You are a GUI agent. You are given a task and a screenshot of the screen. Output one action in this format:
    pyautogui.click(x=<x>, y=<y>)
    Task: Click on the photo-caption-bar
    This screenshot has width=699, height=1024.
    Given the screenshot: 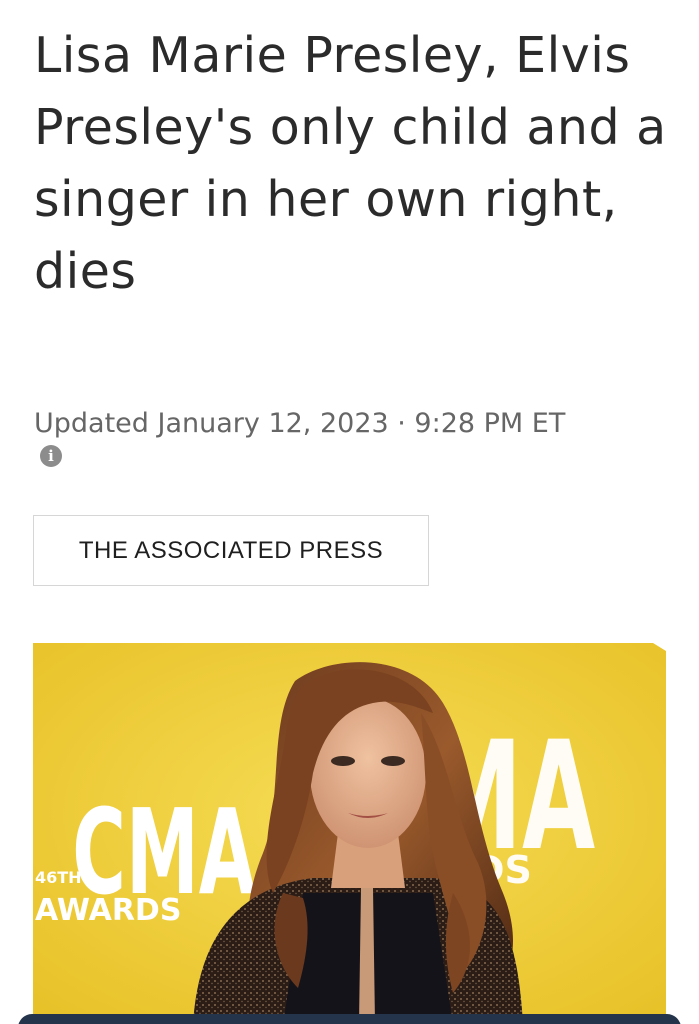 What is the action you would take?
    pyautogui.click(x=349, y=1019)
    